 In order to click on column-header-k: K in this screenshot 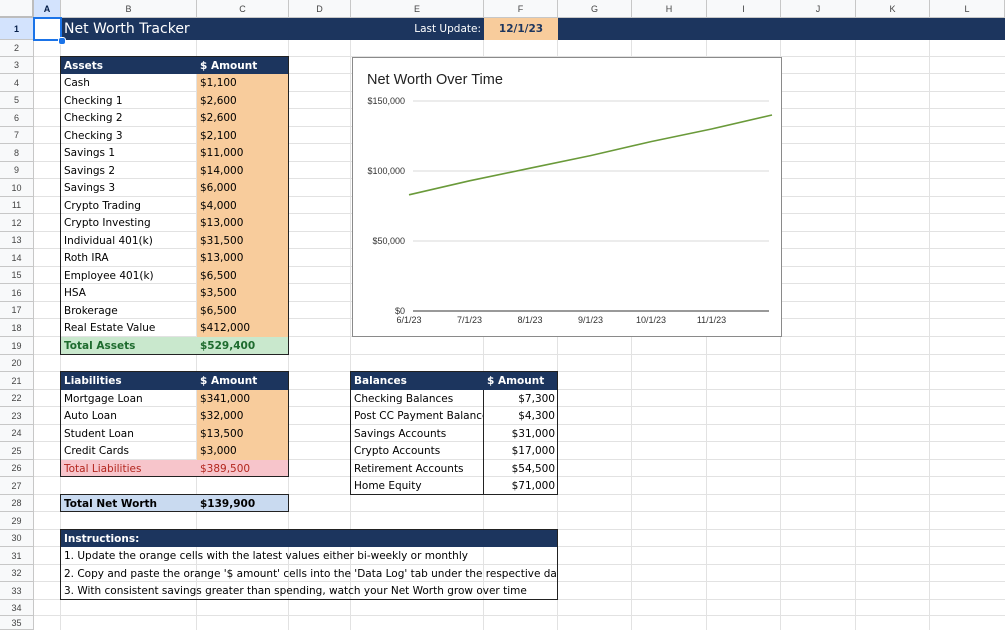, I will do `click(893, 9)`.